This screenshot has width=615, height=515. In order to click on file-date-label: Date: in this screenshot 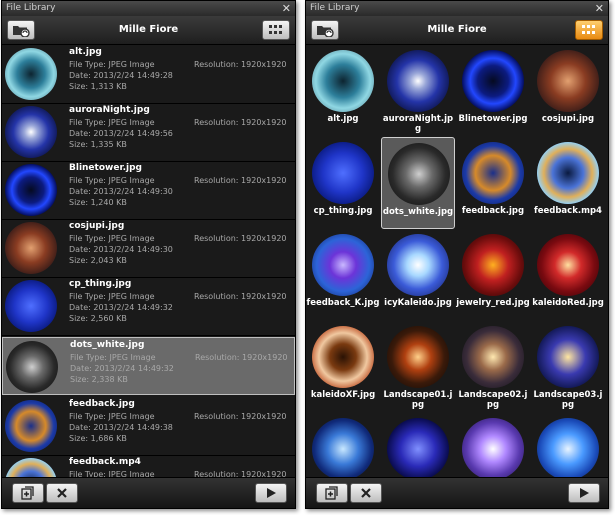, I will do `click(80, 191)`.